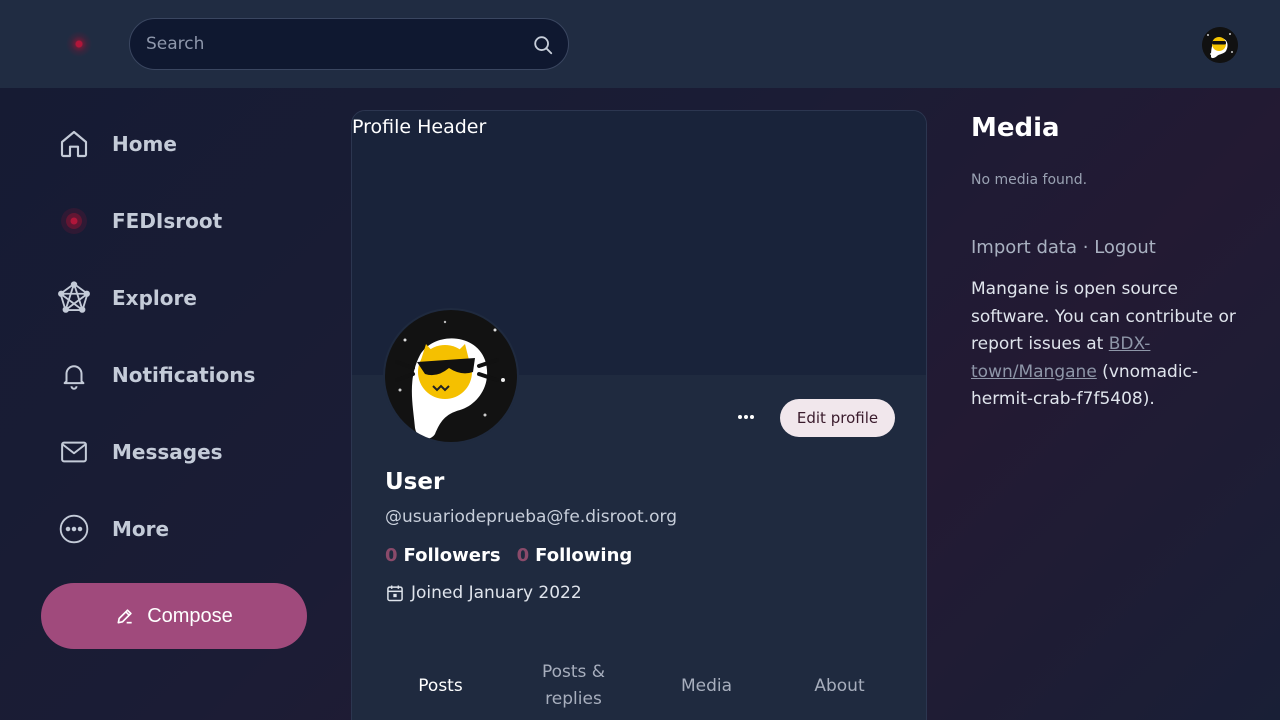  Describe the element at coordinates (190, 615) in the screenshot. I see `compose-label: Compose` at that location.